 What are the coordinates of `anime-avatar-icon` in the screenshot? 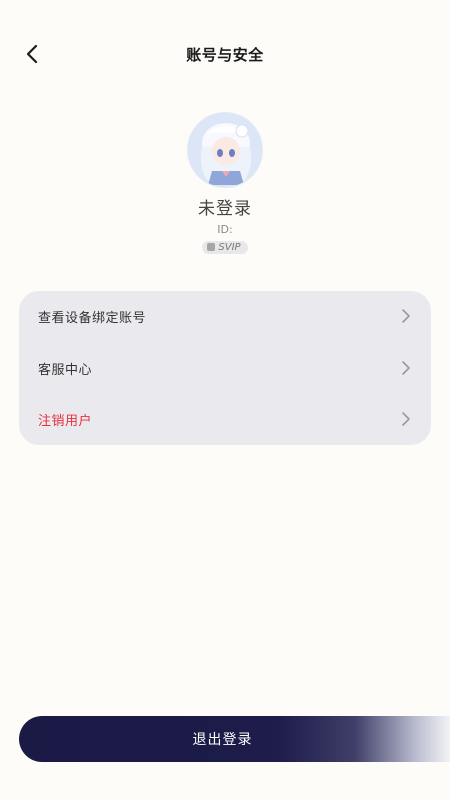 It's located at (225, 150).